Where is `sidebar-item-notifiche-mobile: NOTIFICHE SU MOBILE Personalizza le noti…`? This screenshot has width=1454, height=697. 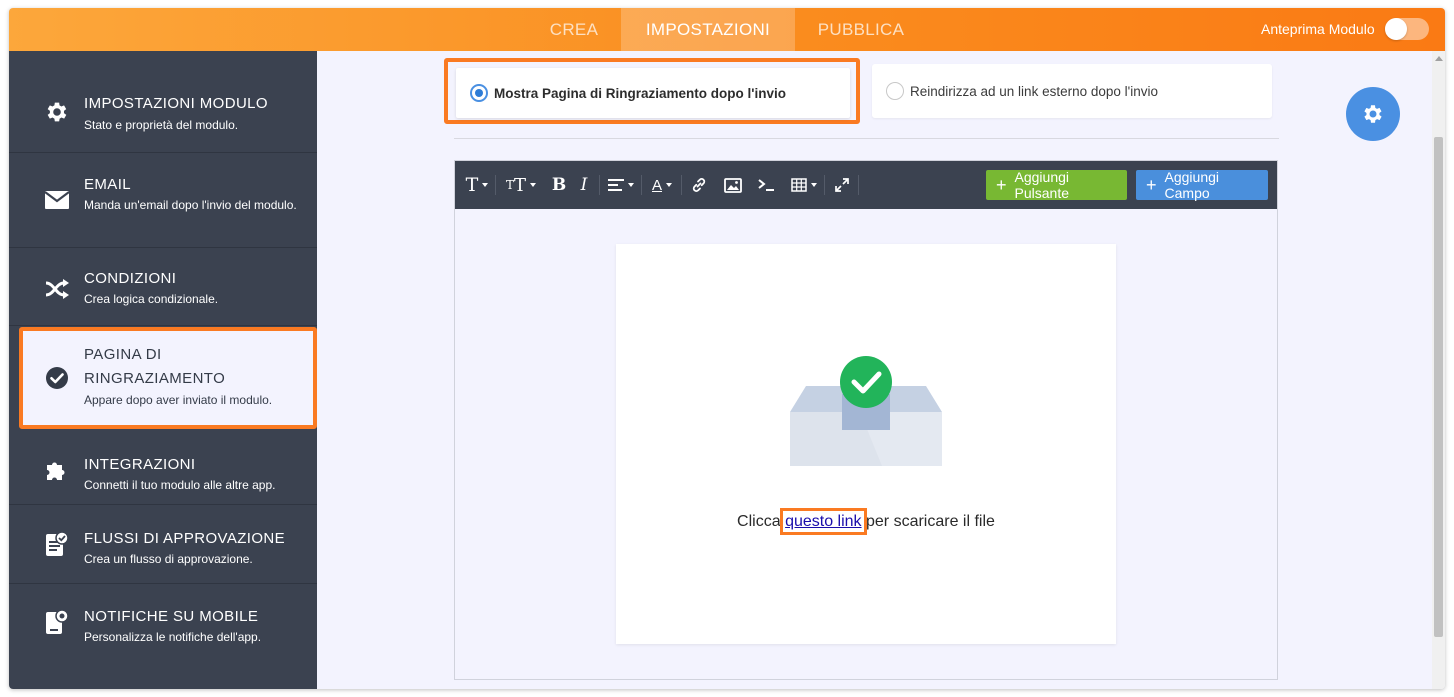 sidebar-item-notifiche-mobile: NOTIFICHE SU MOBILE Personalizza le noti… is located at coordinates (163, 621).